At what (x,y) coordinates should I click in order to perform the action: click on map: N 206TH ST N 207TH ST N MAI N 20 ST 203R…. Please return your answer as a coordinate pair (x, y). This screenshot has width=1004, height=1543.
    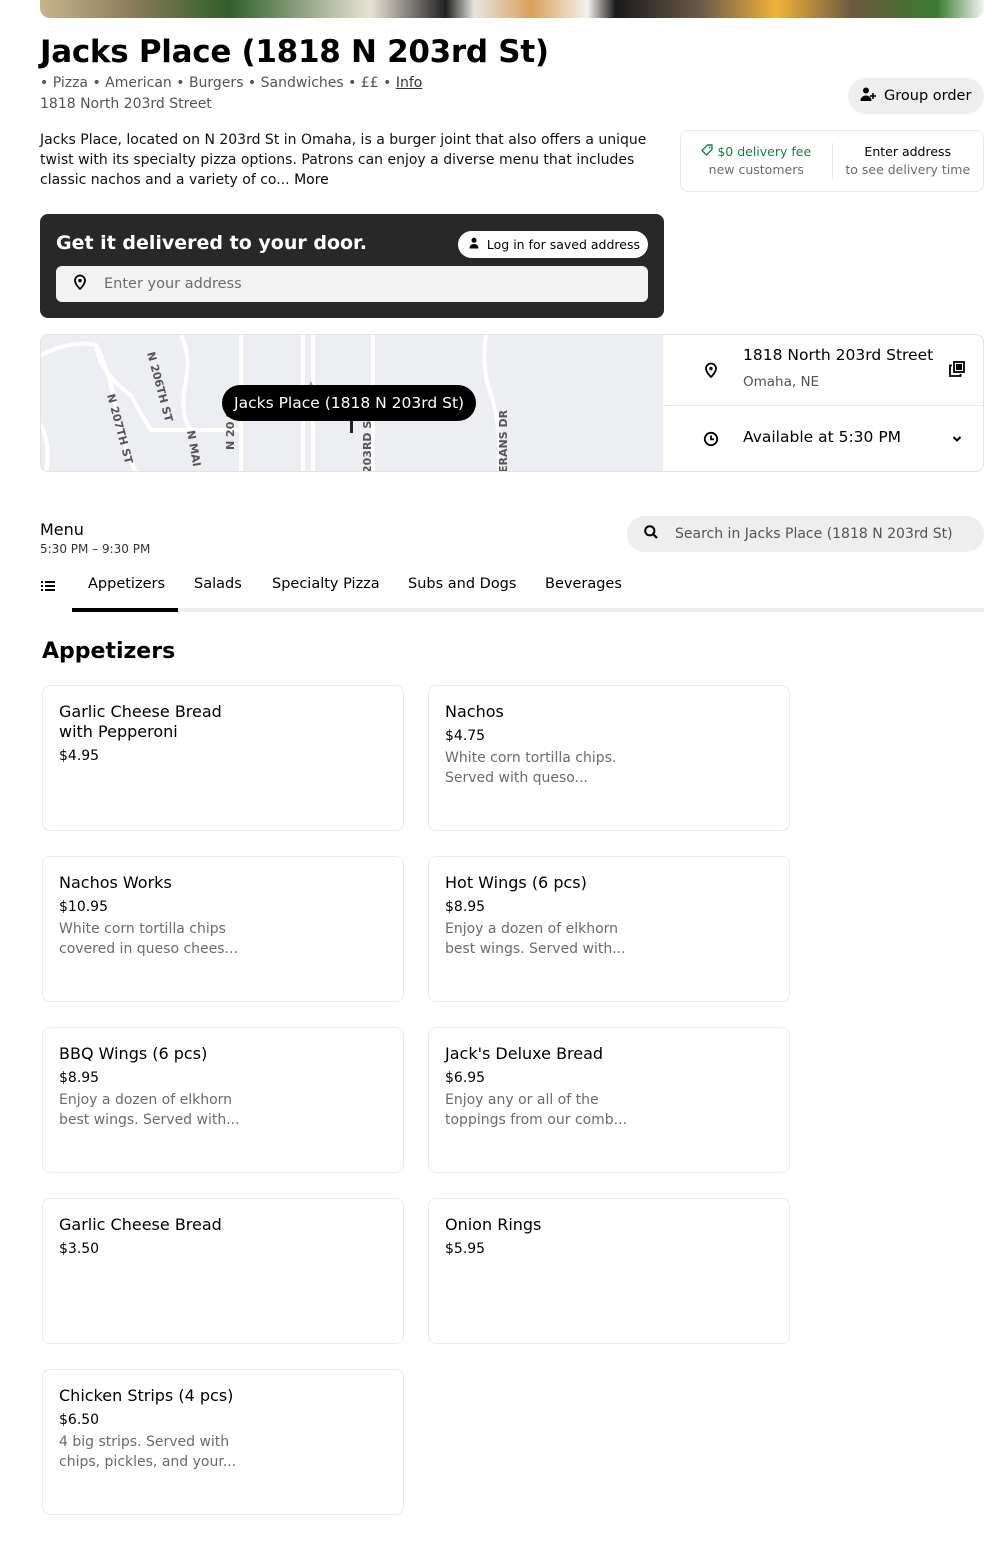
    Looking at the image, I should click on (352, 403).